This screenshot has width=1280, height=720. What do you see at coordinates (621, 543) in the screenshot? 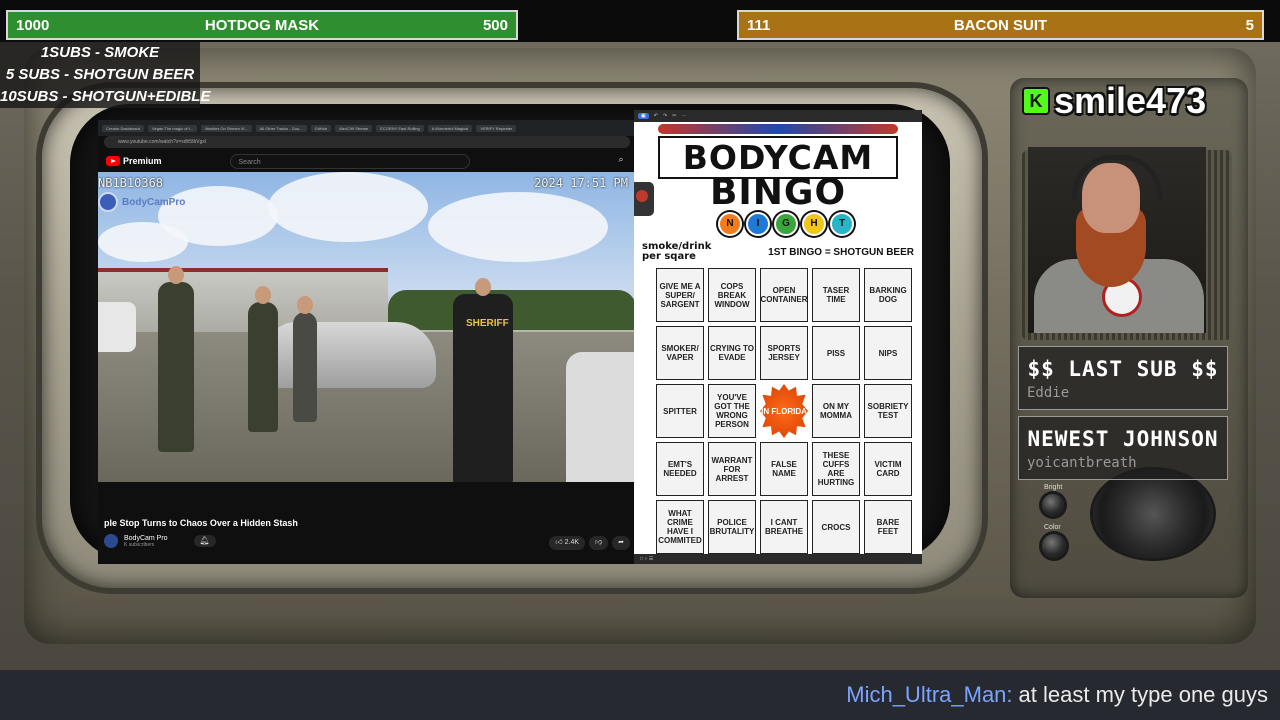
I see `share-icon: ➦` at bounding box center [621, 543].